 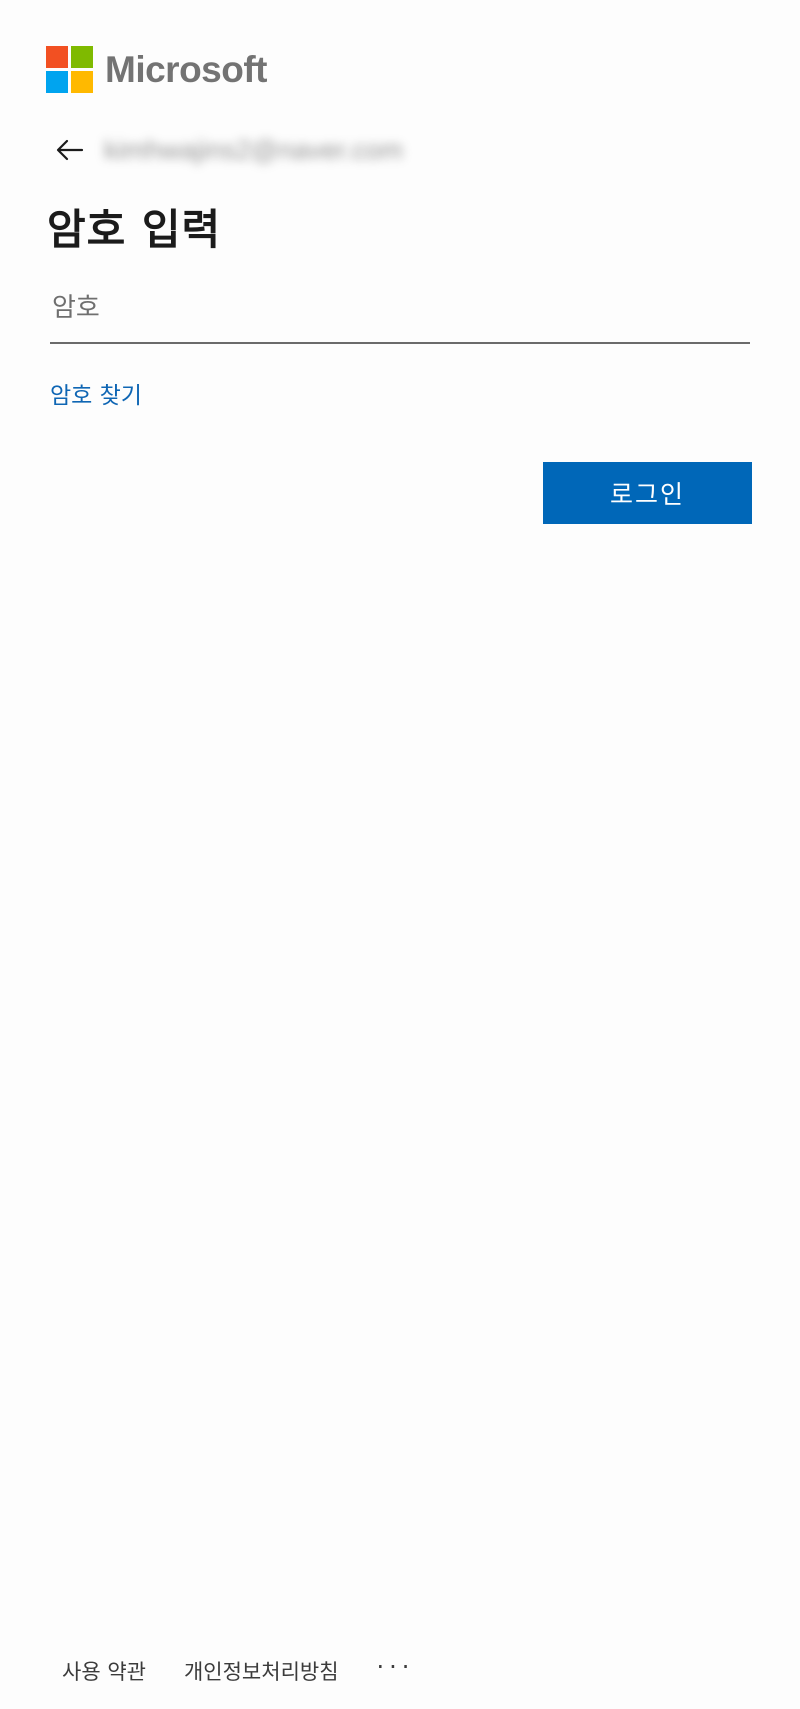 I want to click on brand-name: Microsoft, so click(x=186, y=69).